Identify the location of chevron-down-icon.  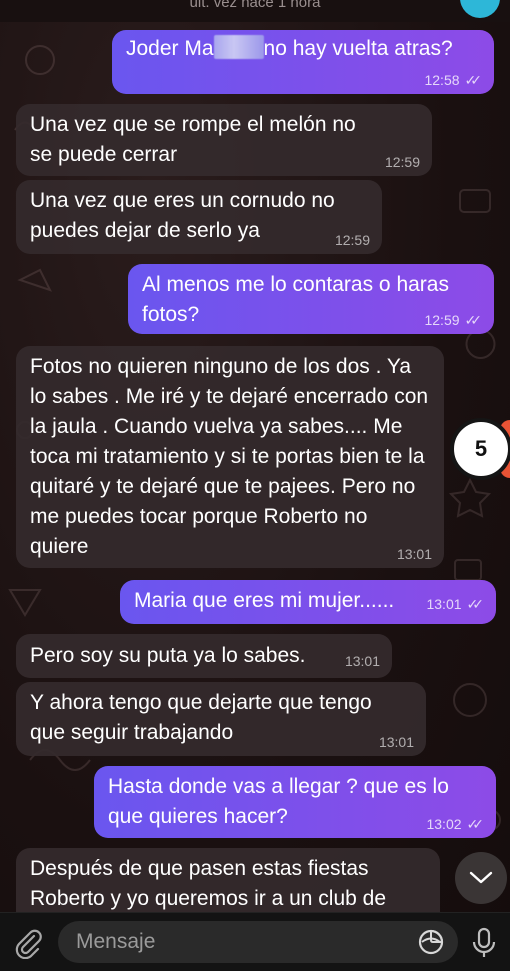
(481, 877).